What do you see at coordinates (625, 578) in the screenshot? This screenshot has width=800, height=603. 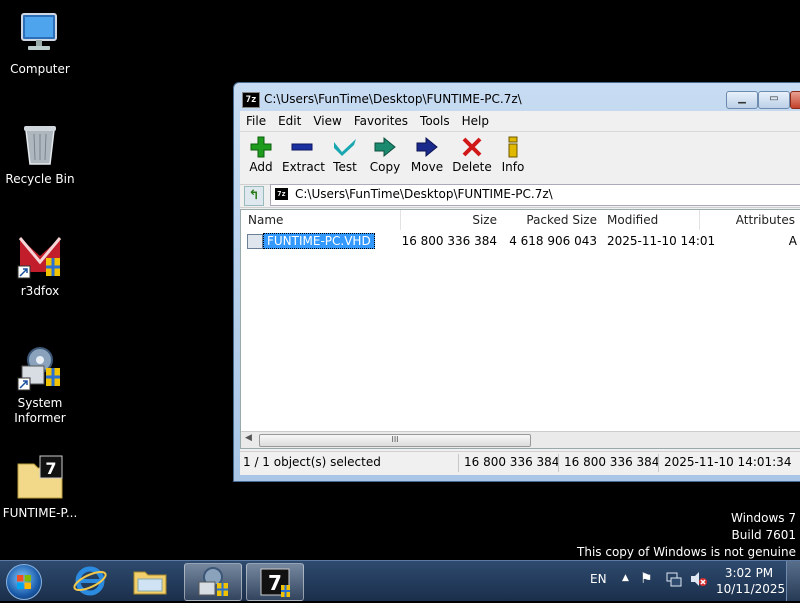 I see `show-hidden-icons-button: ▲` at bounding box center [625, 578].